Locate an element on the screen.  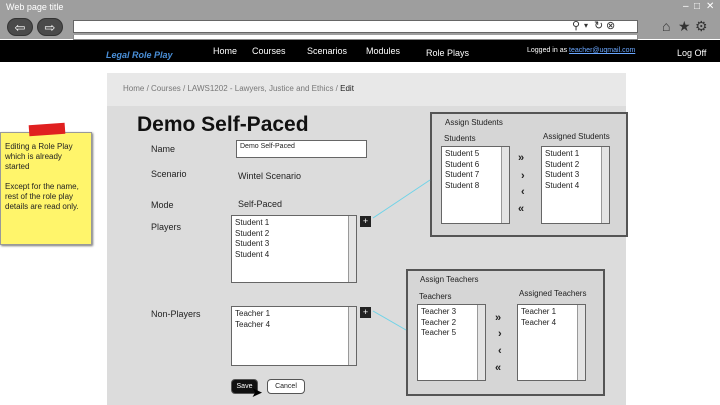
page-title: Demo Self-Paced is located at coordinates (223, 124).